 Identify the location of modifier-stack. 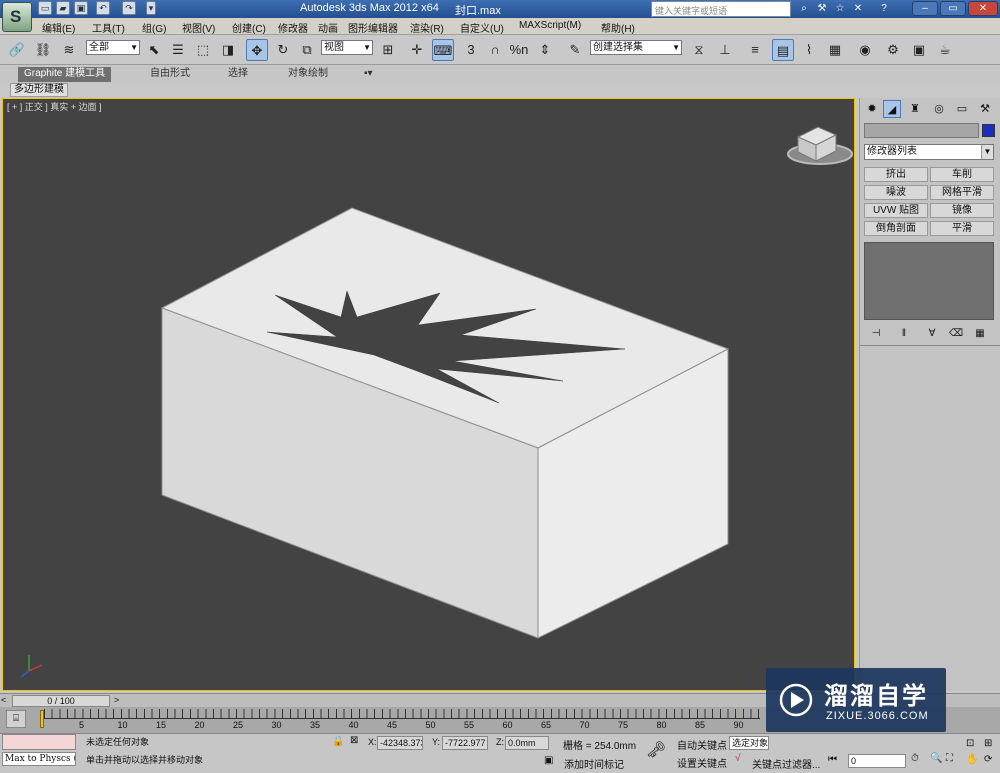
(929, 281).